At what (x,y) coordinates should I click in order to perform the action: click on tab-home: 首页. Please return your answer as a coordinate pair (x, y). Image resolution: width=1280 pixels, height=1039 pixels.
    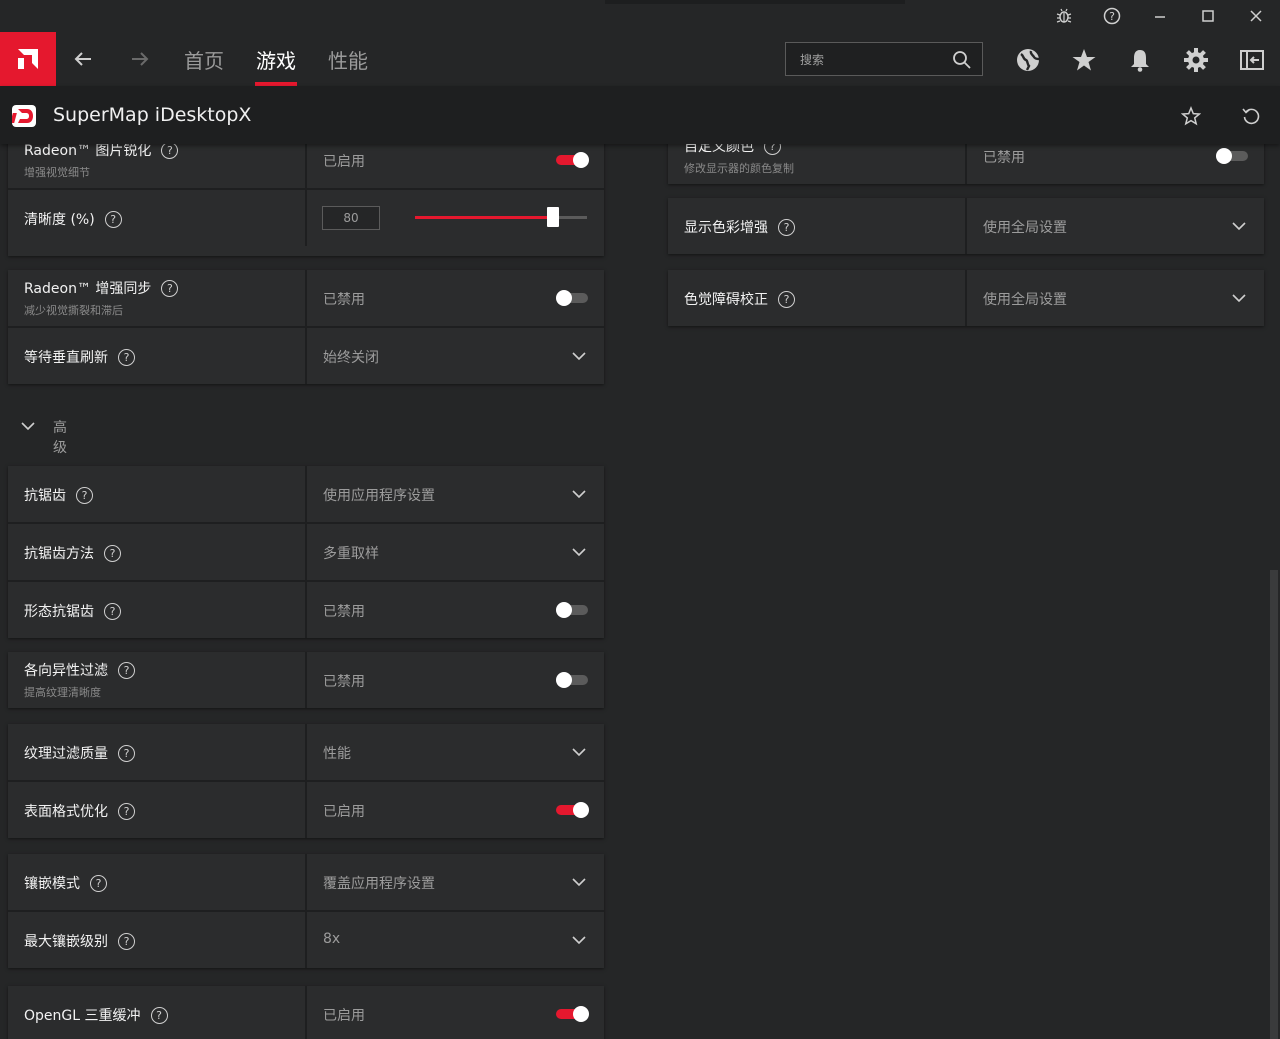
    Looking at the image, I should click on (204, 59).